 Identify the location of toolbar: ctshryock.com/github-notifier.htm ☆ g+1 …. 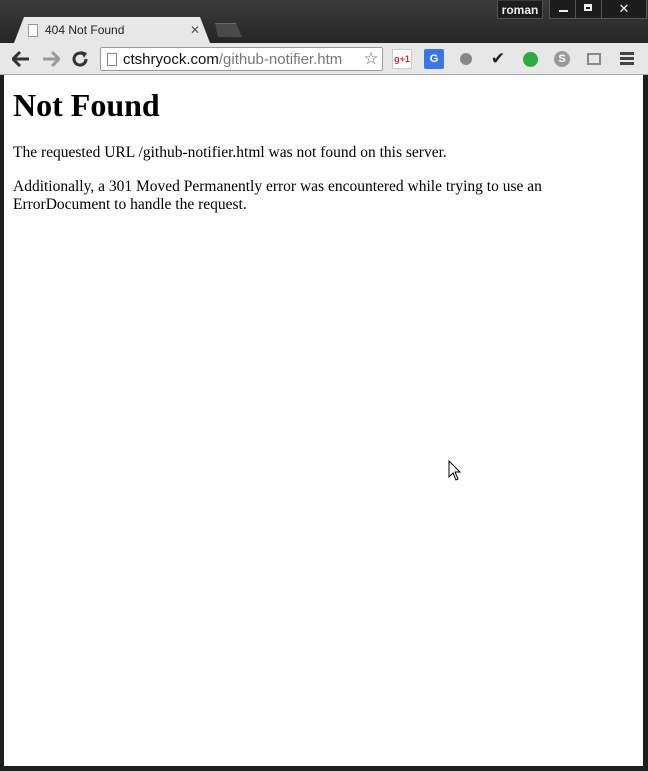
(324, 59).